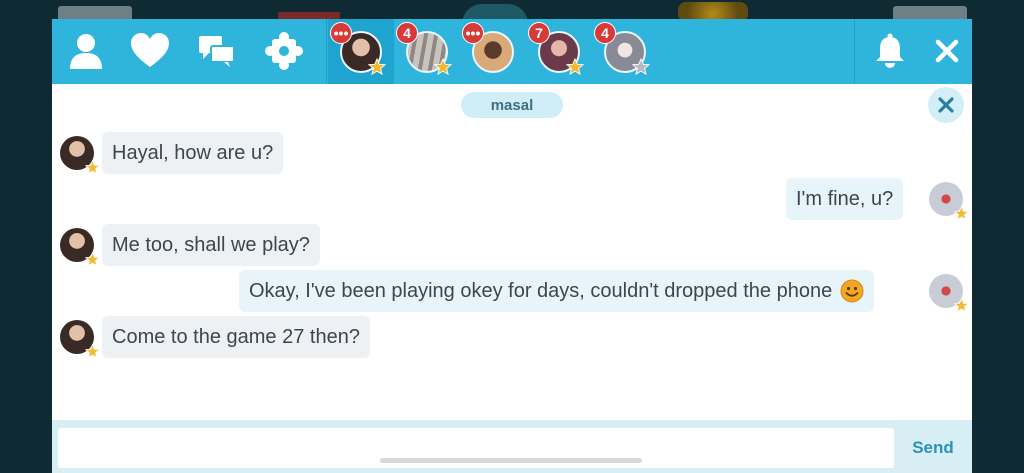  I want to click on chat-tab-3: •••, so click(493, 51).